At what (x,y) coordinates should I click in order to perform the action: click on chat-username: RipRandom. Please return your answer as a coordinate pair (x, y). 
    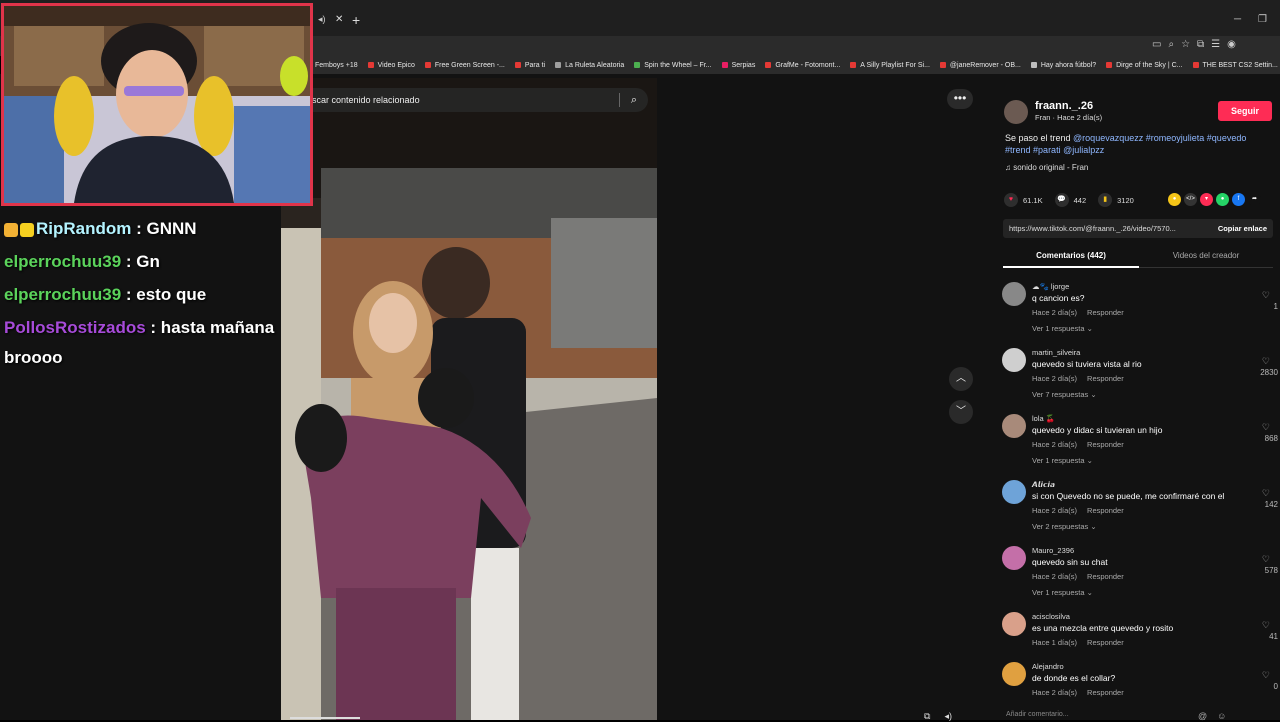
    Looking at the image, I should click on (83, 228).